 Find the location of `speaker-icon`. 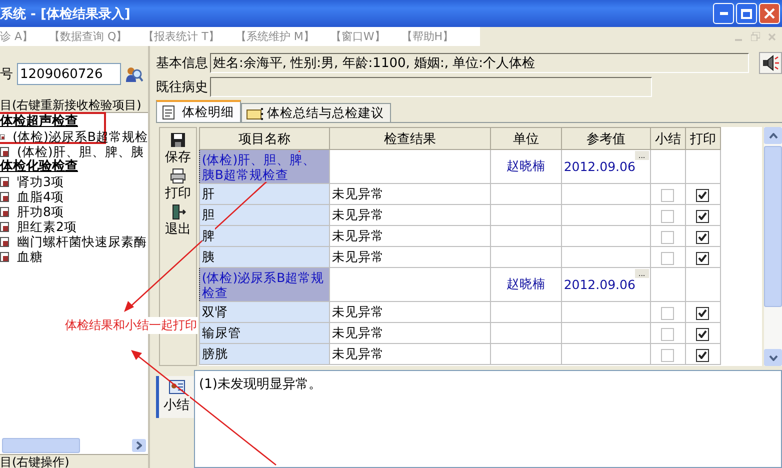

speaker-icon is located at coordinates (771, 63).